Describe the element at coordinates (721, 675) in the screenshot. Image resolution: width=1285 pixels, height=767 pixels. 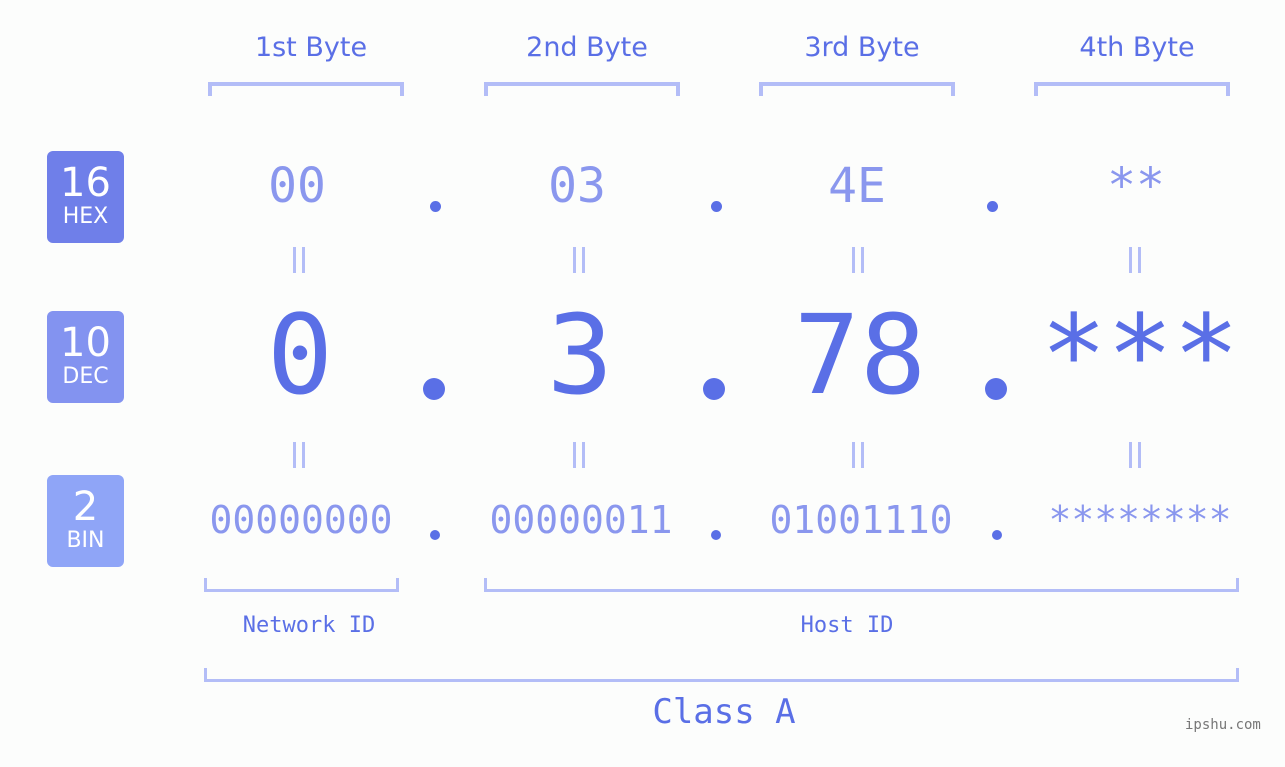
I see `class-bracket` at that location.